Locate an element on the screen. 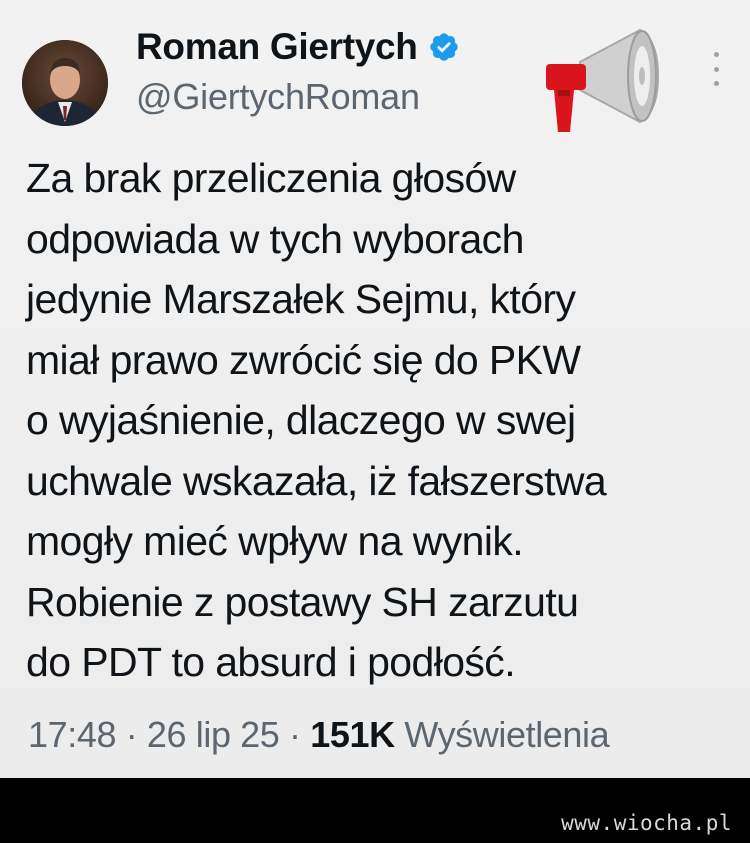 Image resolution: width=750 pixels, height=843 pixels. tweet-meta: 17:48 · 26 lip 25 · 151K Wyświetlenia is located at coordinates (319, 735).